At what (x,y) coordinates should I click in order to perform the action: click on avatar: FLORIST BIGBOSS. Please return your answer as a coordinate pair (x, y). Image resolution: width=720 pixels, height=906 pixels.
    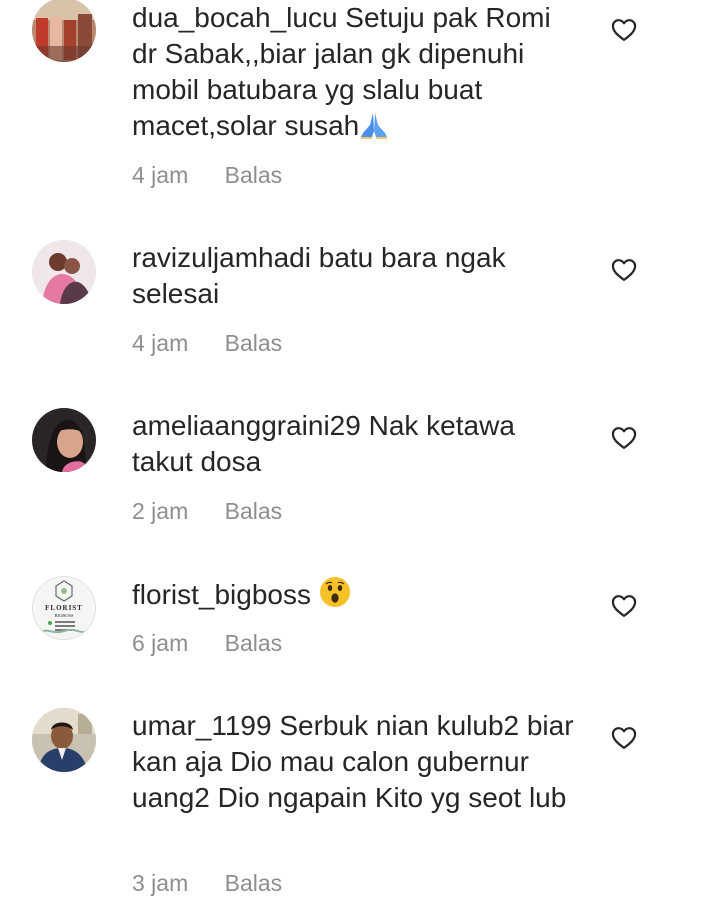
    Looking at the image, I should click on (64, 608).